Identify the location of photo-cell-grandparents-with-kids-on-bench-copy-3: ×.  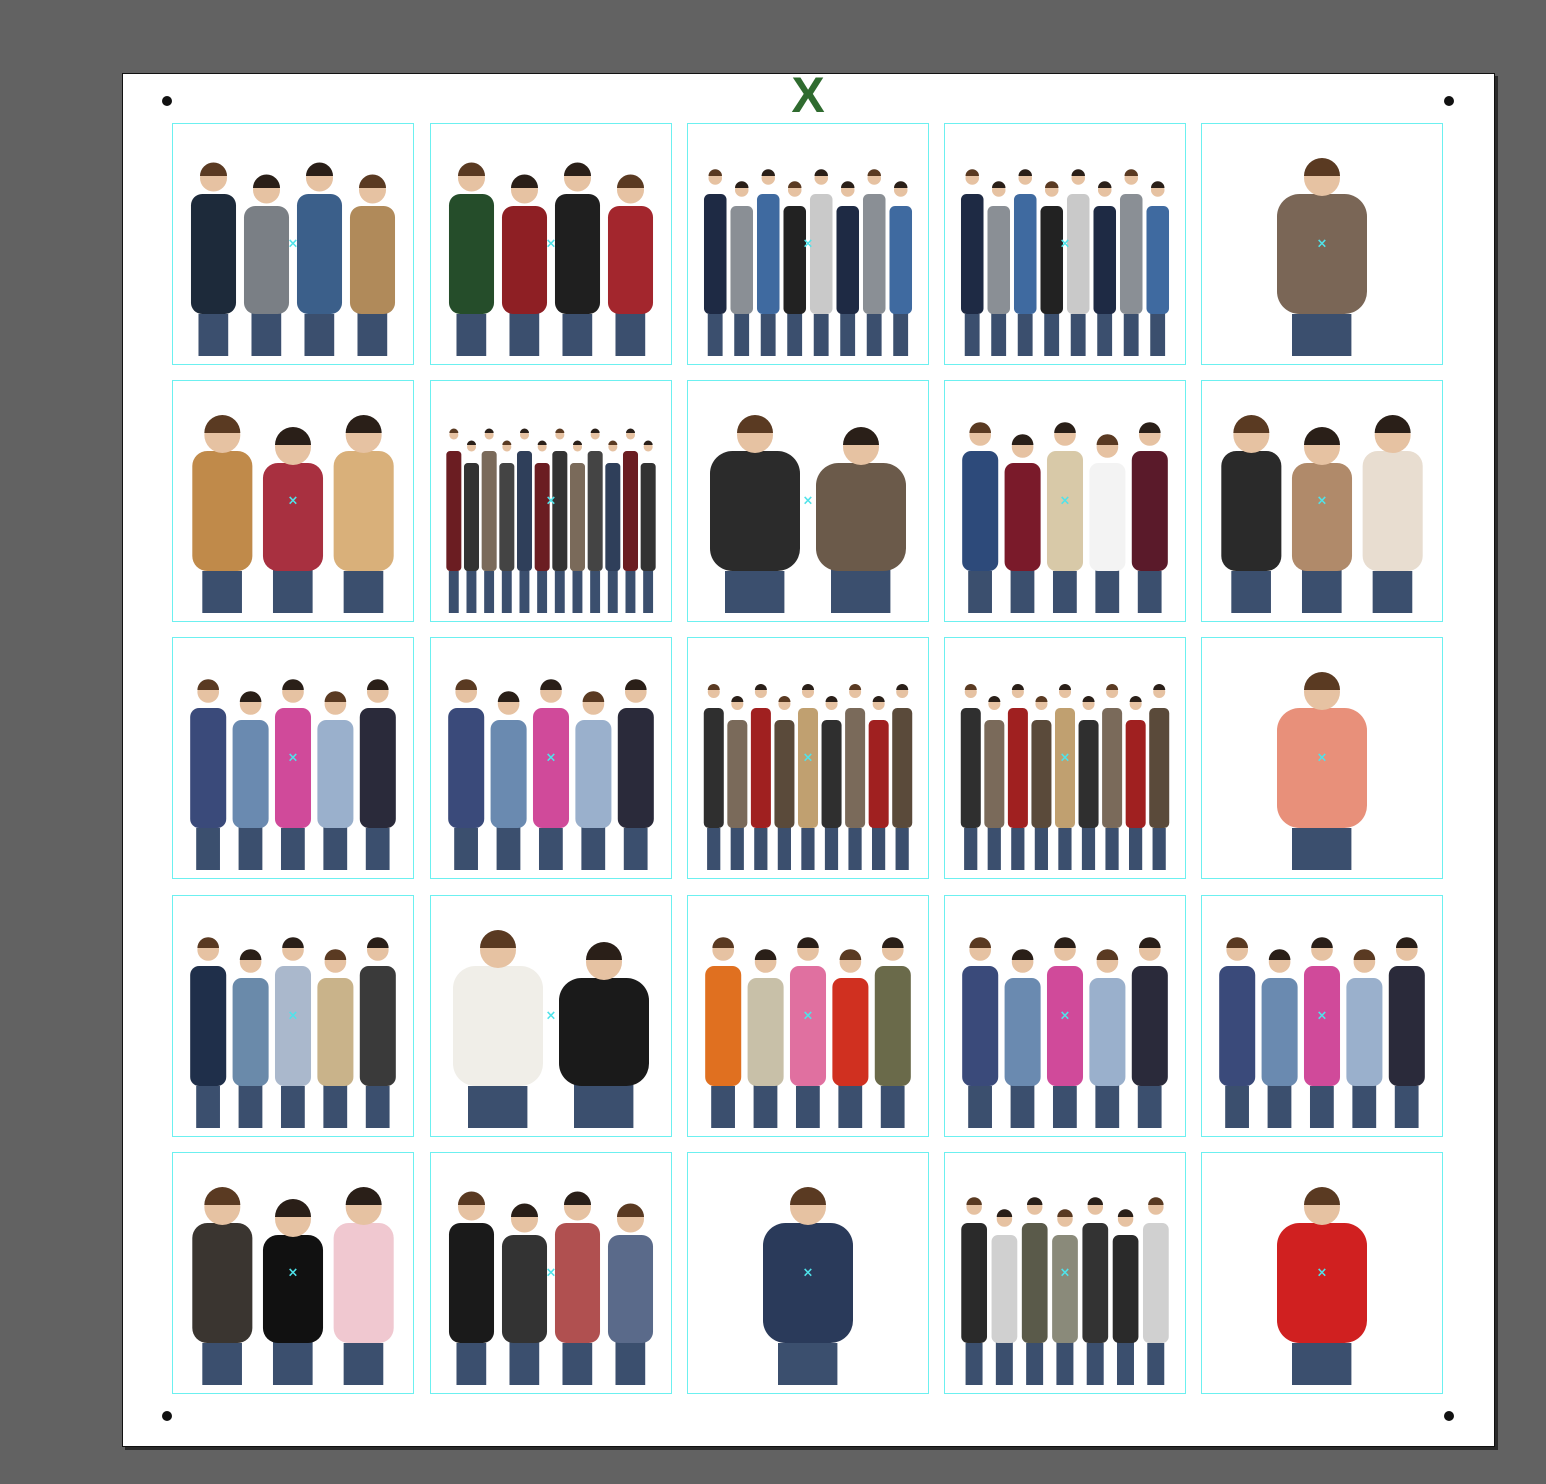
(1322, 1016).